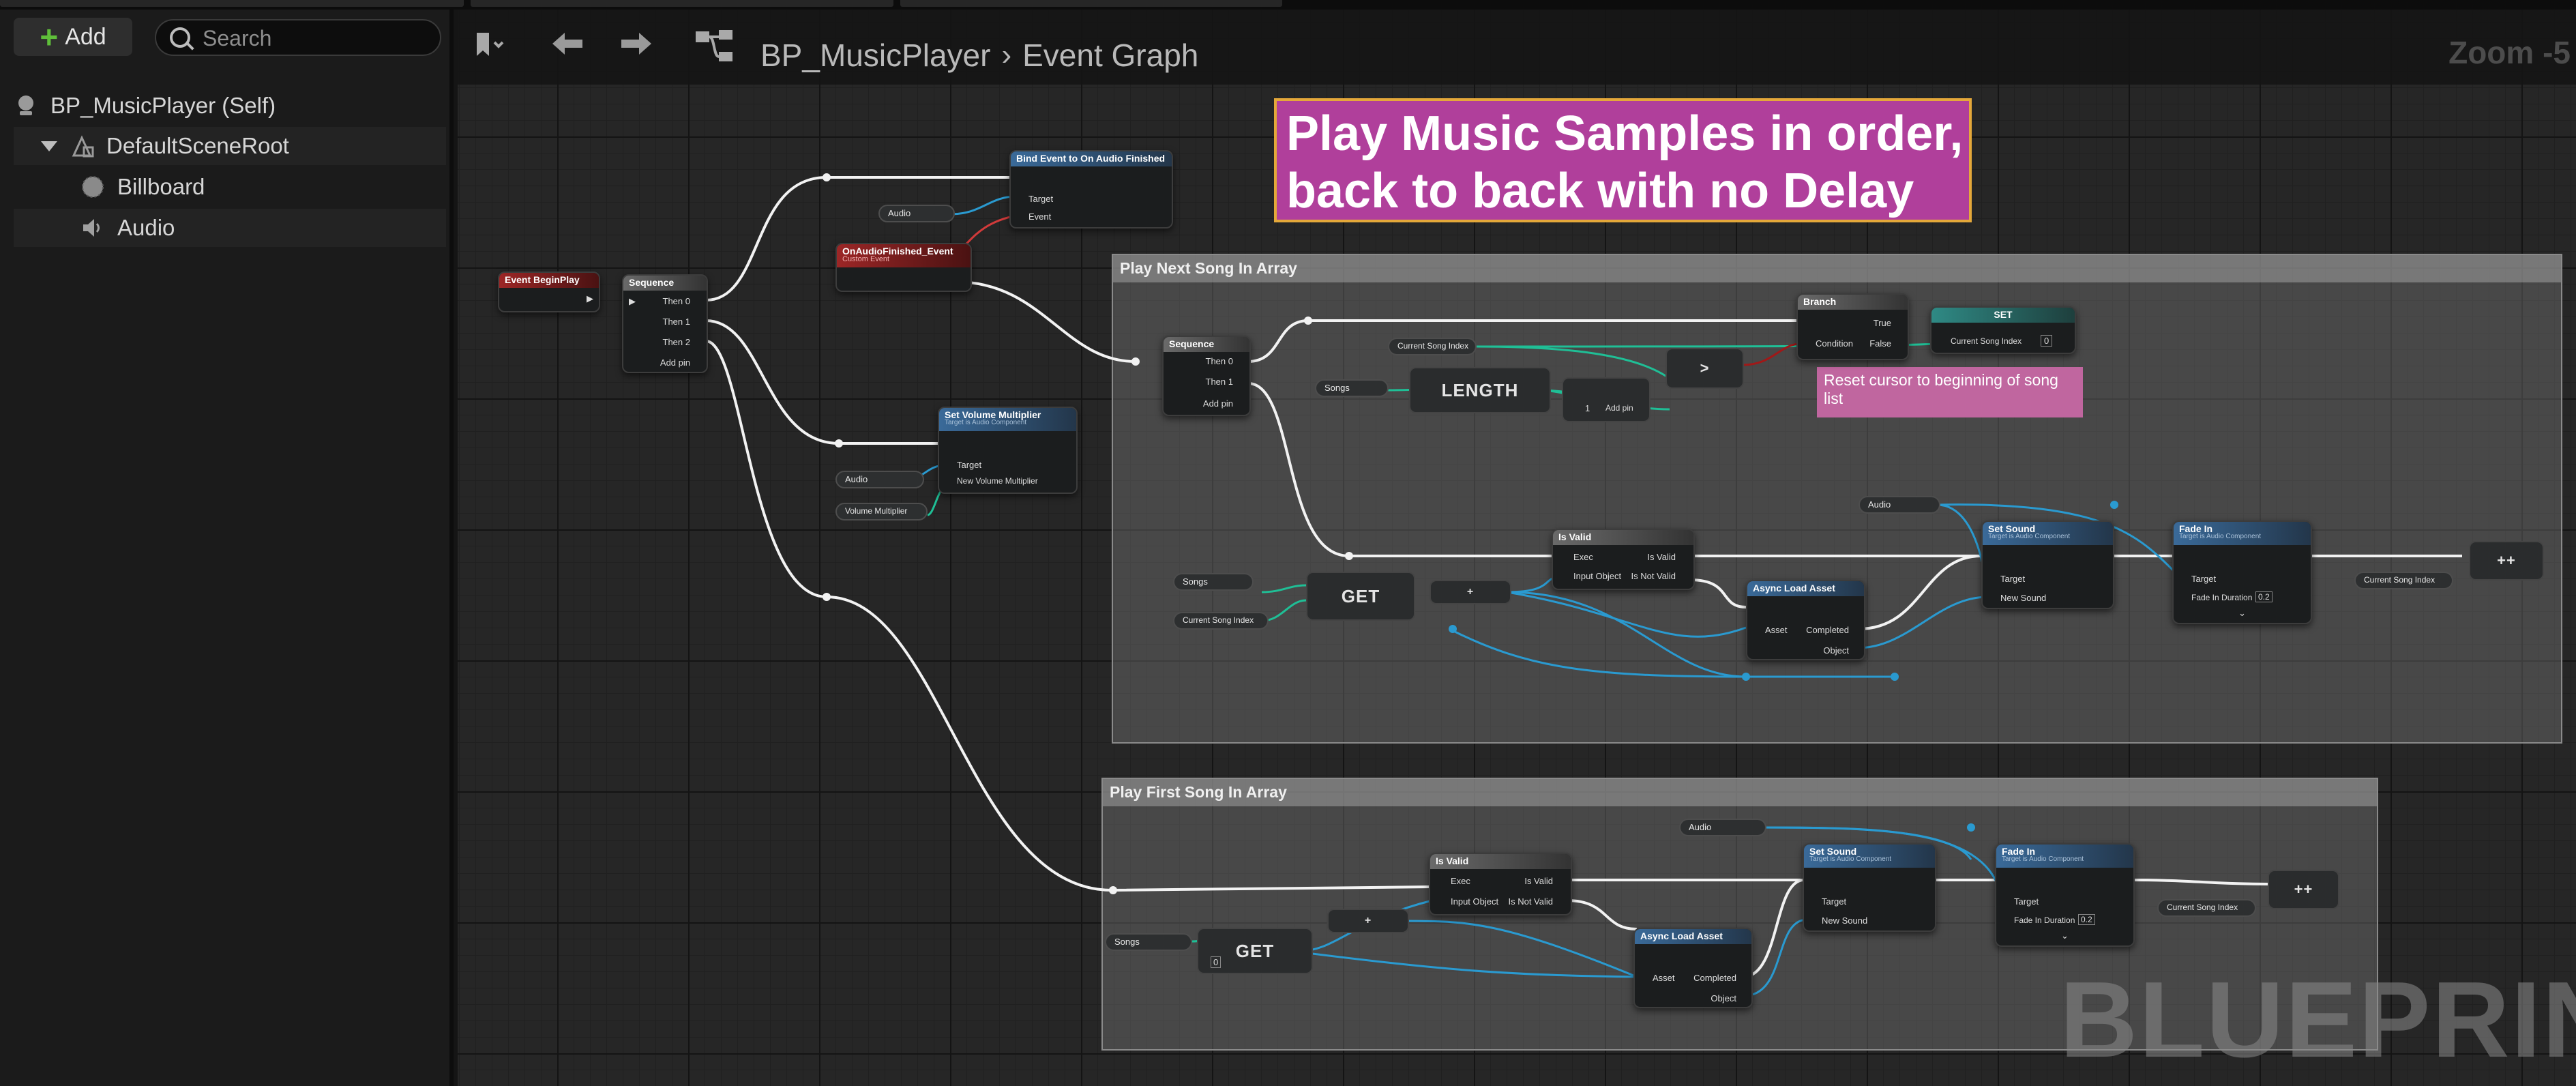 This screenshot has height=1086, width=2576. What do you see at coordinates (2003, 330) in the screenshot?
I see `node-set-index: SET Current Song Index 0` at bounding box center [2003, 330].